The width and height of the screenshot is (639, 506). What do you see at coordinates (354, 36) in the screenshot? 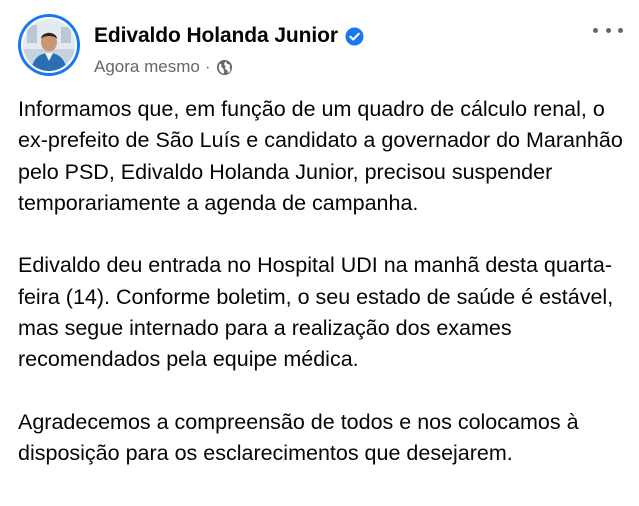
I see `verified-badge-icon` at bounding box center [354, 36].